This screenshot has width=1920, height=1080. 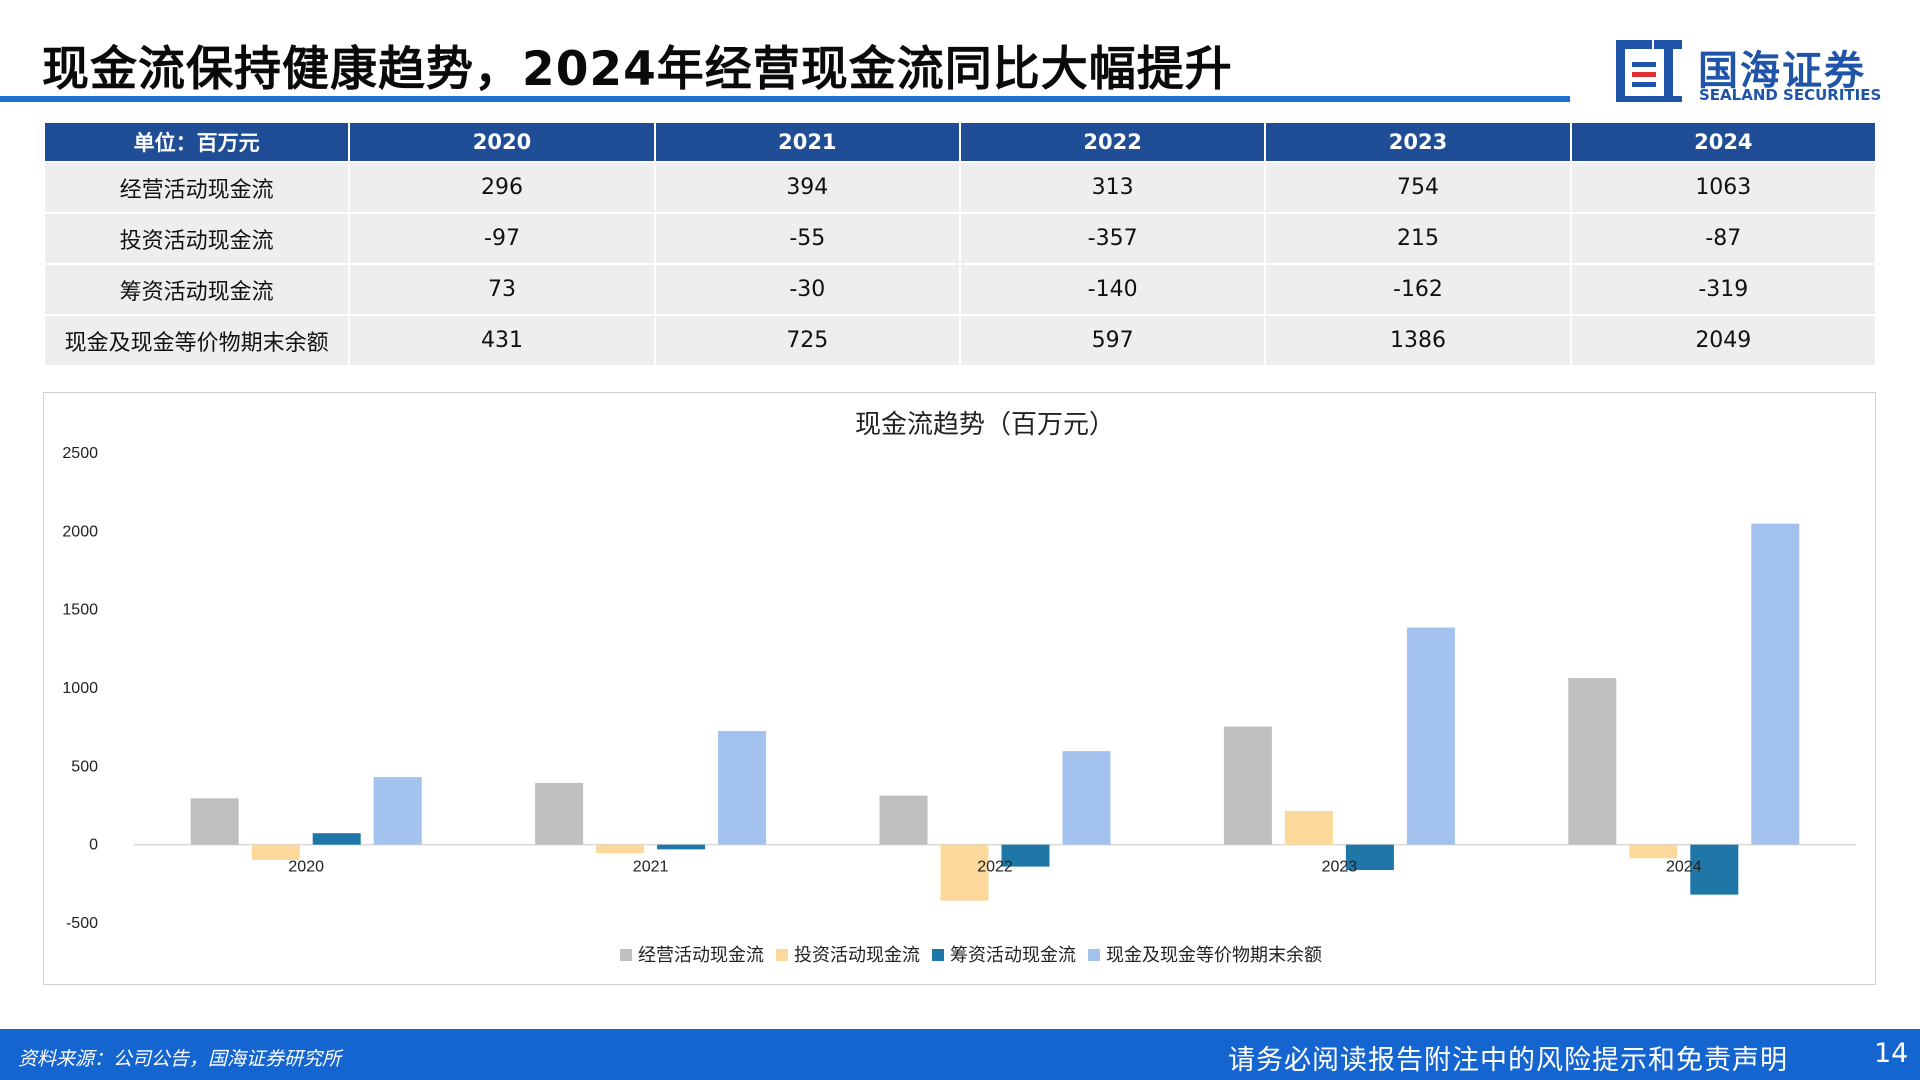 I want to click on table-cell: -162, so click(x=1418, y=289).